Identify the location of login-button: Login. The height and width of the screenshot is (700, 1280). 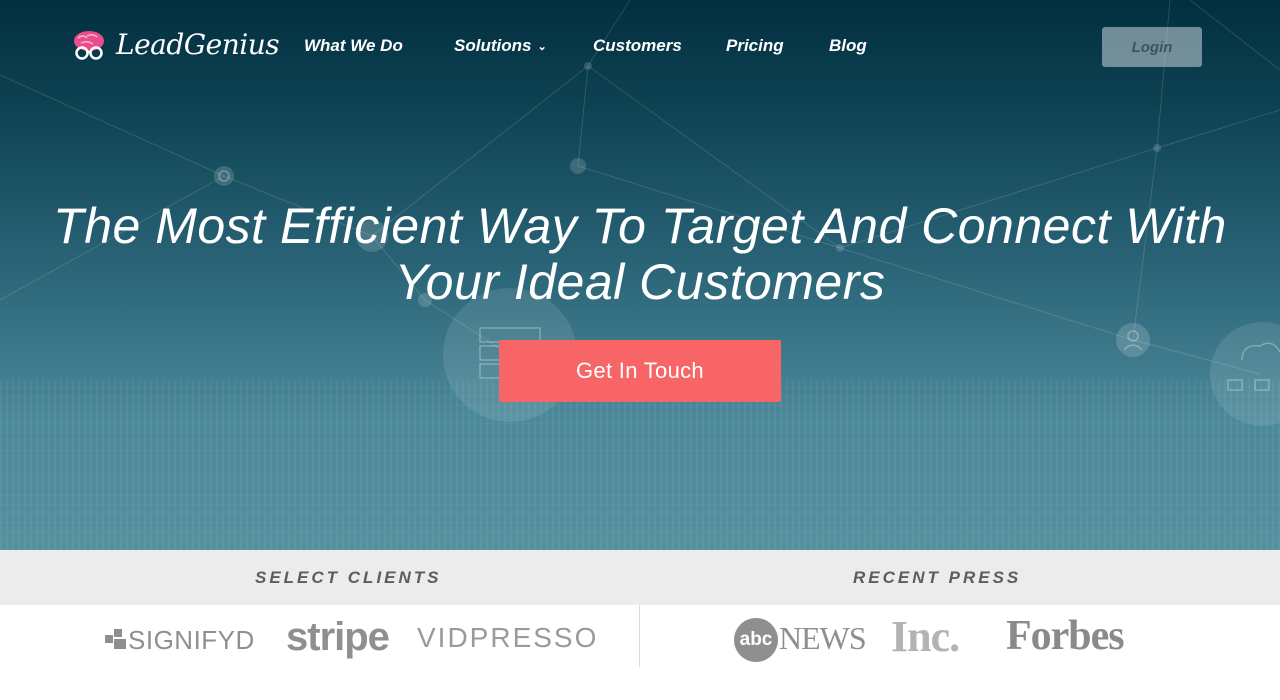
(1152, 47).